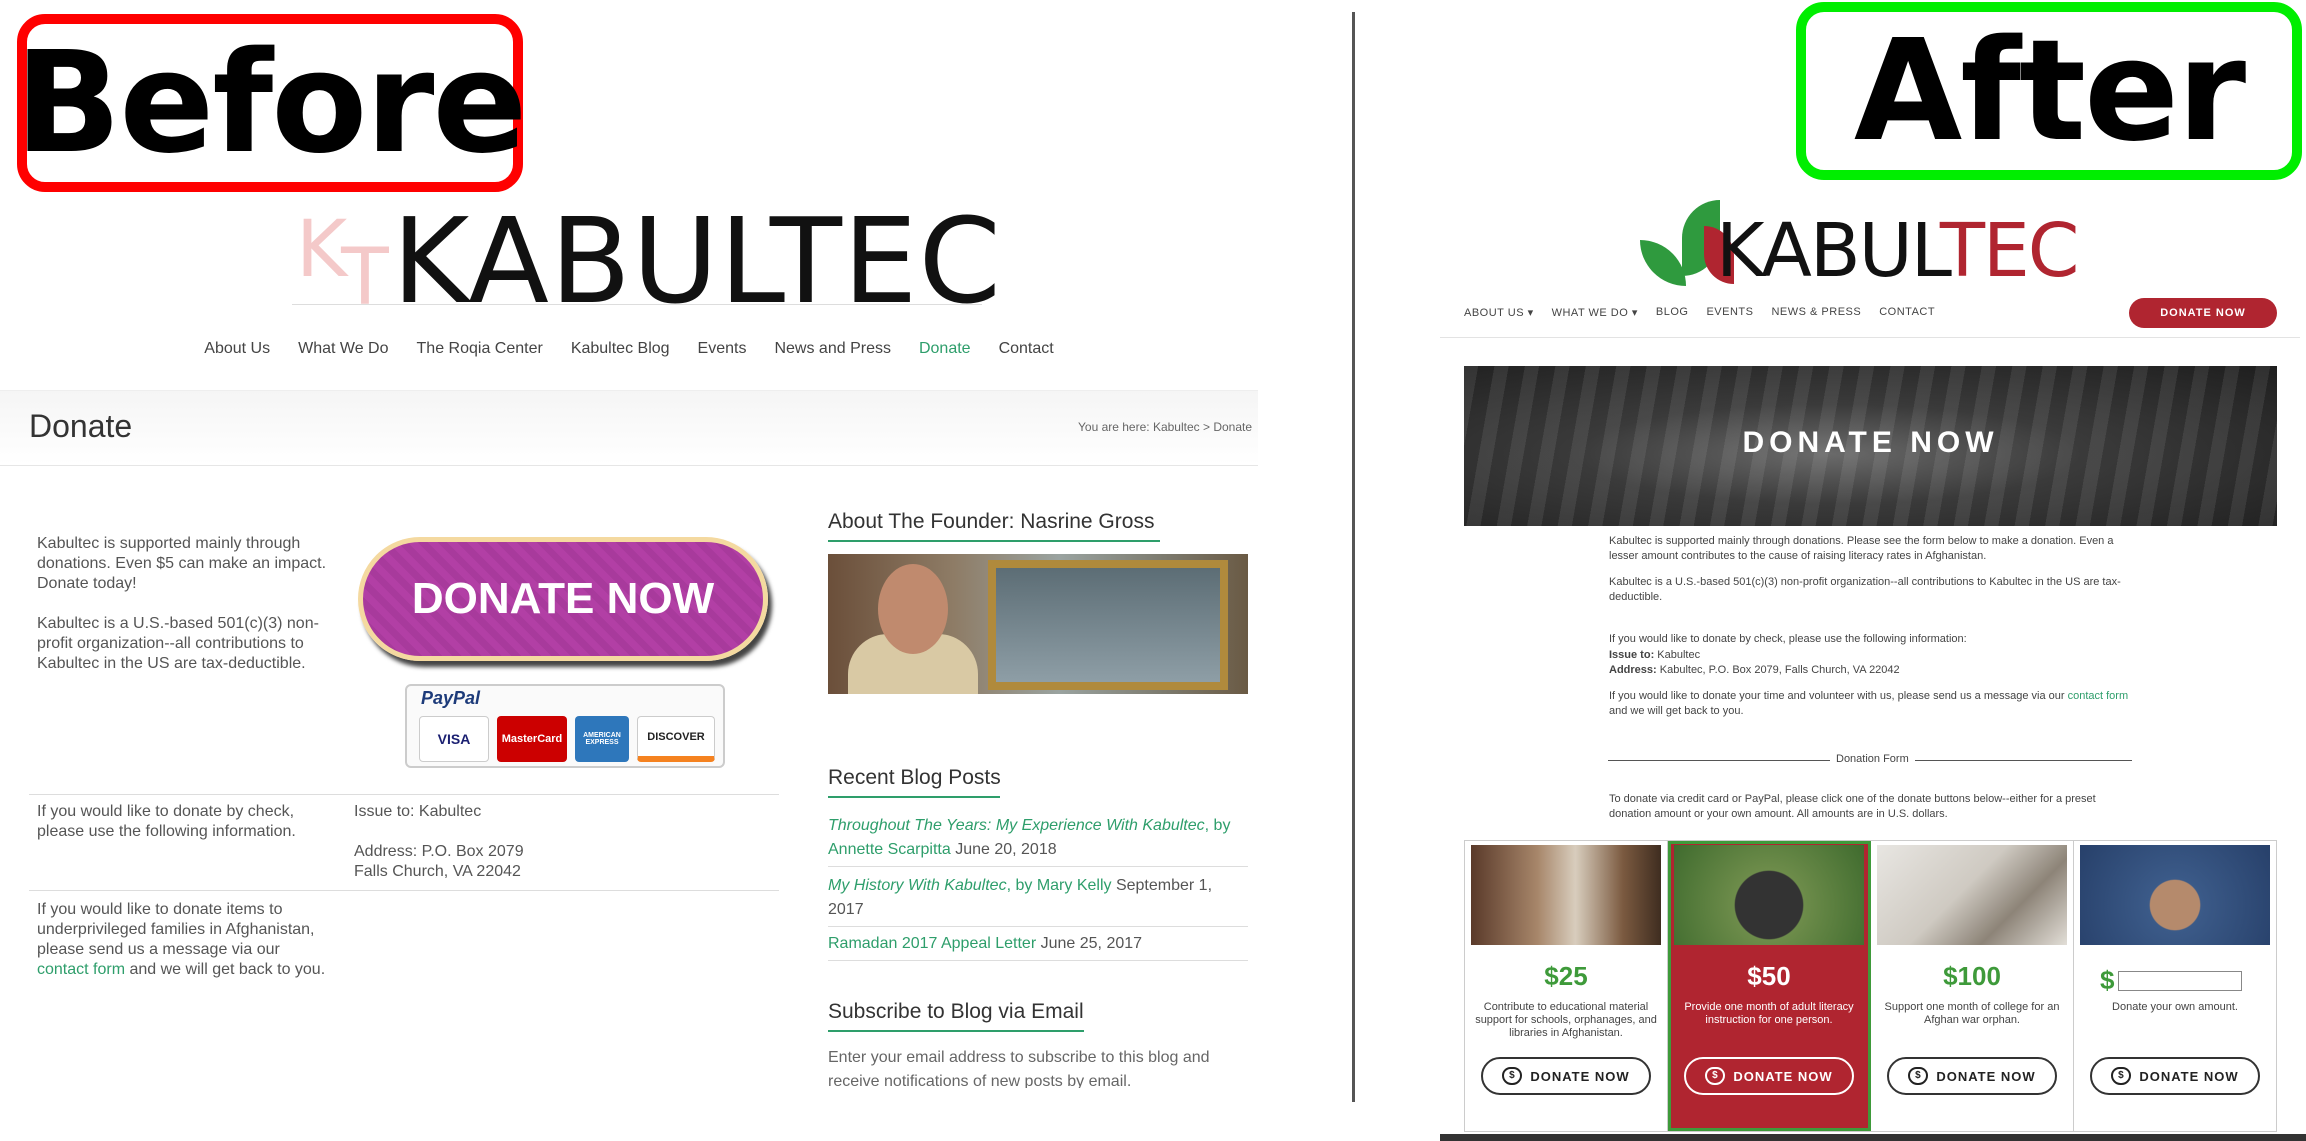 This screenshot has width=2306, height=1141. Describe the element at coordinates (956, 1011) in the screenshot. I see `subscribe-heading: Subscribe to Blog via Email` at that location.